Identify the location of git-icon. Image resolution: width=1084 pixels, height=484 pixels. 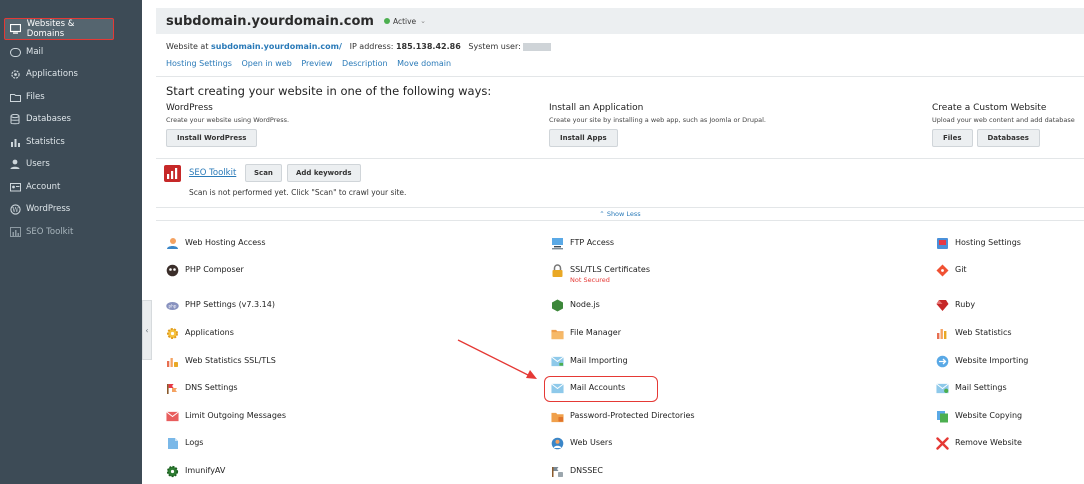
(942, 270).